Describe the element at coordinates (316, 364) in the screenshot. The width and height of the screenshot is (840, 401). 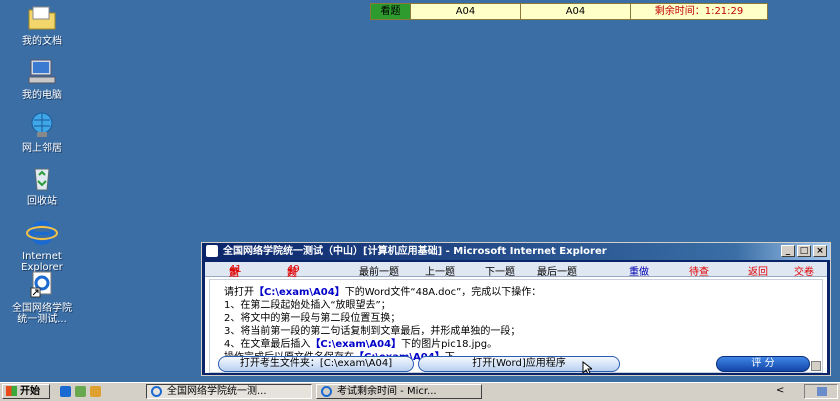
I see `open-student-folder-button: 打开考生文件夹：[C:\exam\A04]` at that location.